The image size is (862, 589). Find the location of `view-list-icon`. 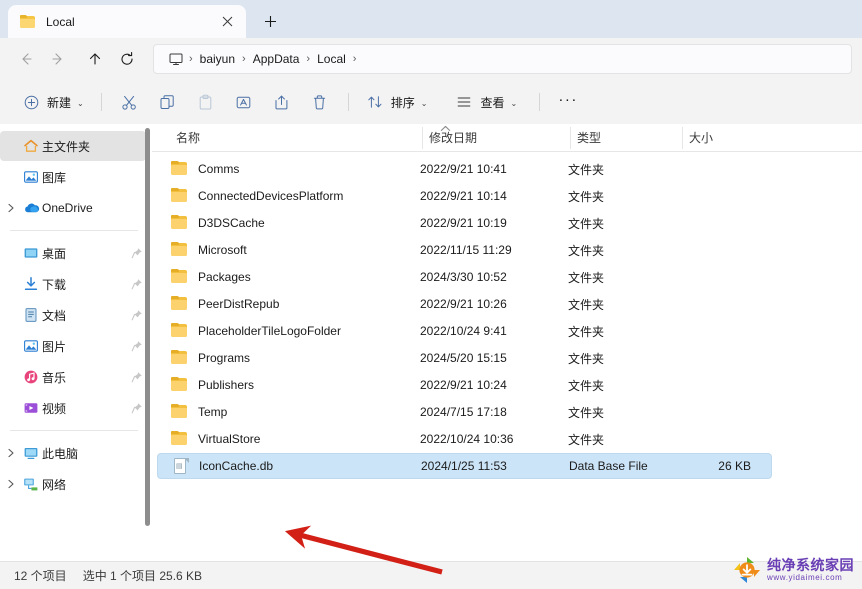

view-list-icon is located at coordinates (464, 102).